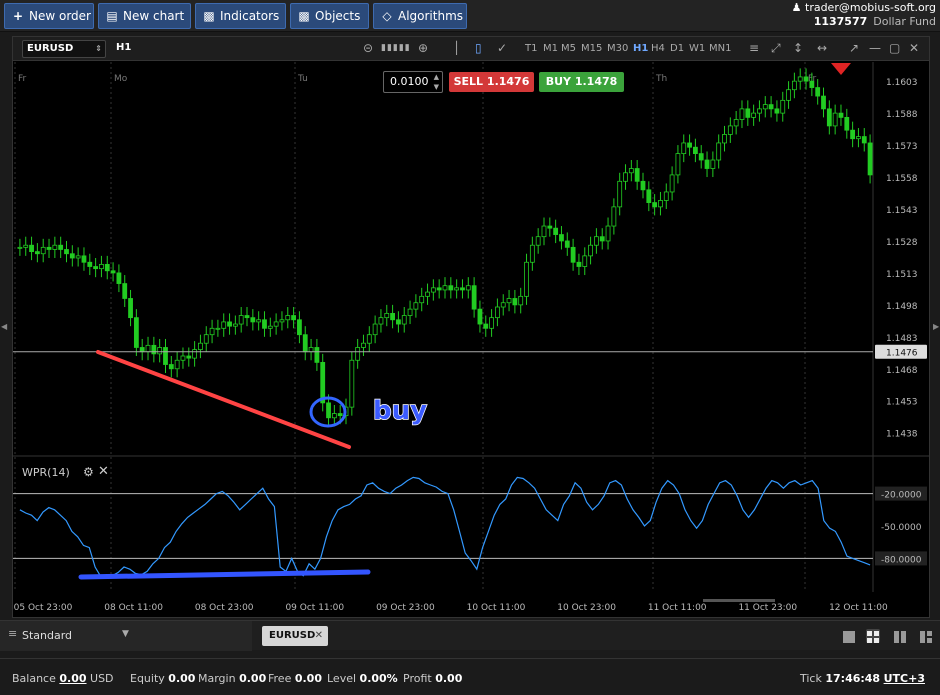  What do you see at coordinates (456, 48) in the screenshot?
I see `bar-chart-icon: │` at bounding box center [456, 48].